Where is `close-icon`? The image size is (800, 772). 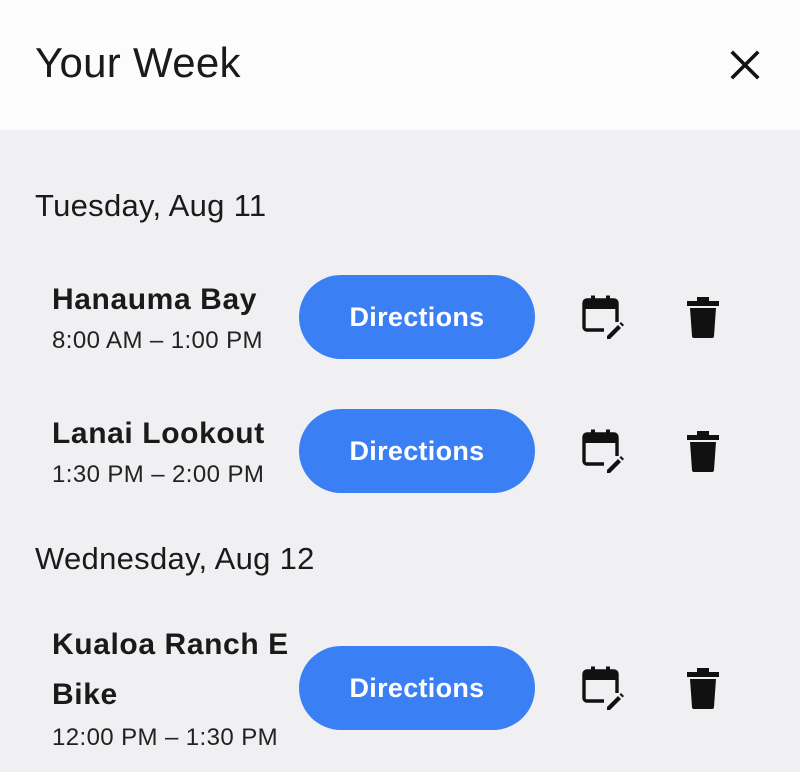 close-icon is located at coordinates (745, 65).